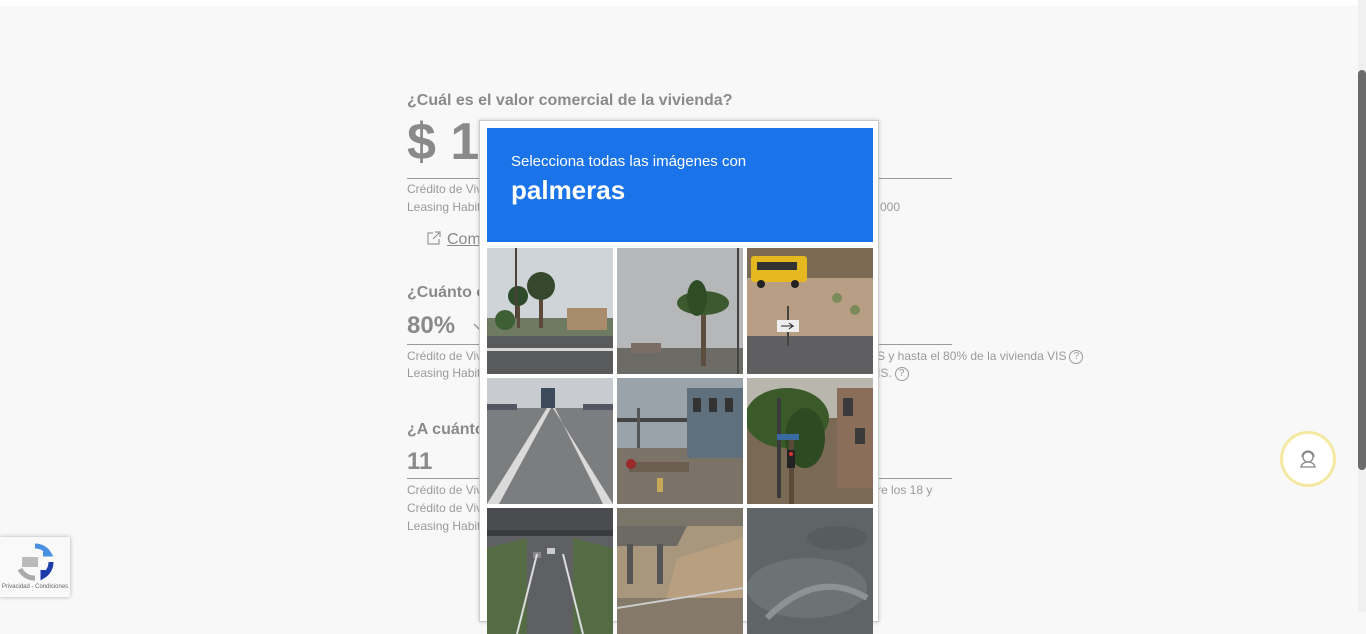 Image resolution: width=1366 pixels, height=634 pixels. What do you see at coordinates (444, 526) in the screenshot?
I see `term-note-leasing: Leasing Habit` at bounding box center [444, 526].